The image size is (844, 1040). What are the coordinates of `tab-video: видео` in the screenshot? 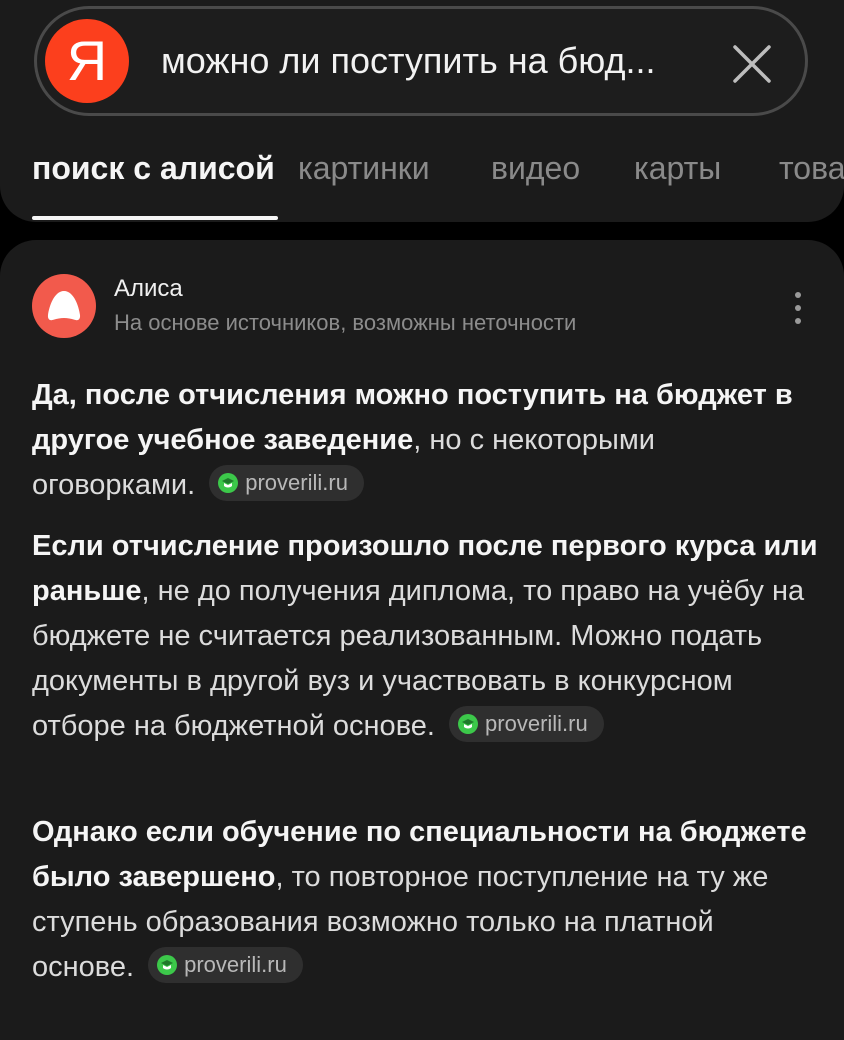 It's located at (535, 168).